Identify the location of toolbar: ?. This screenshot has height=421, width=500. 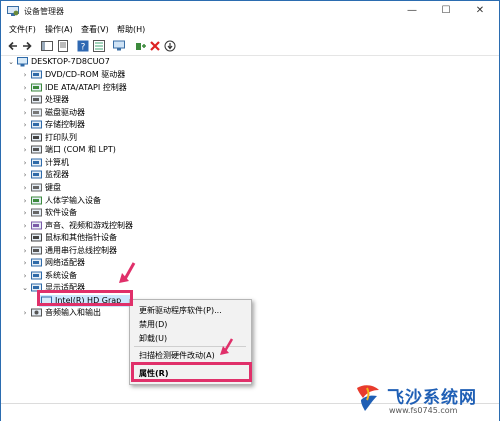
(250, 46).